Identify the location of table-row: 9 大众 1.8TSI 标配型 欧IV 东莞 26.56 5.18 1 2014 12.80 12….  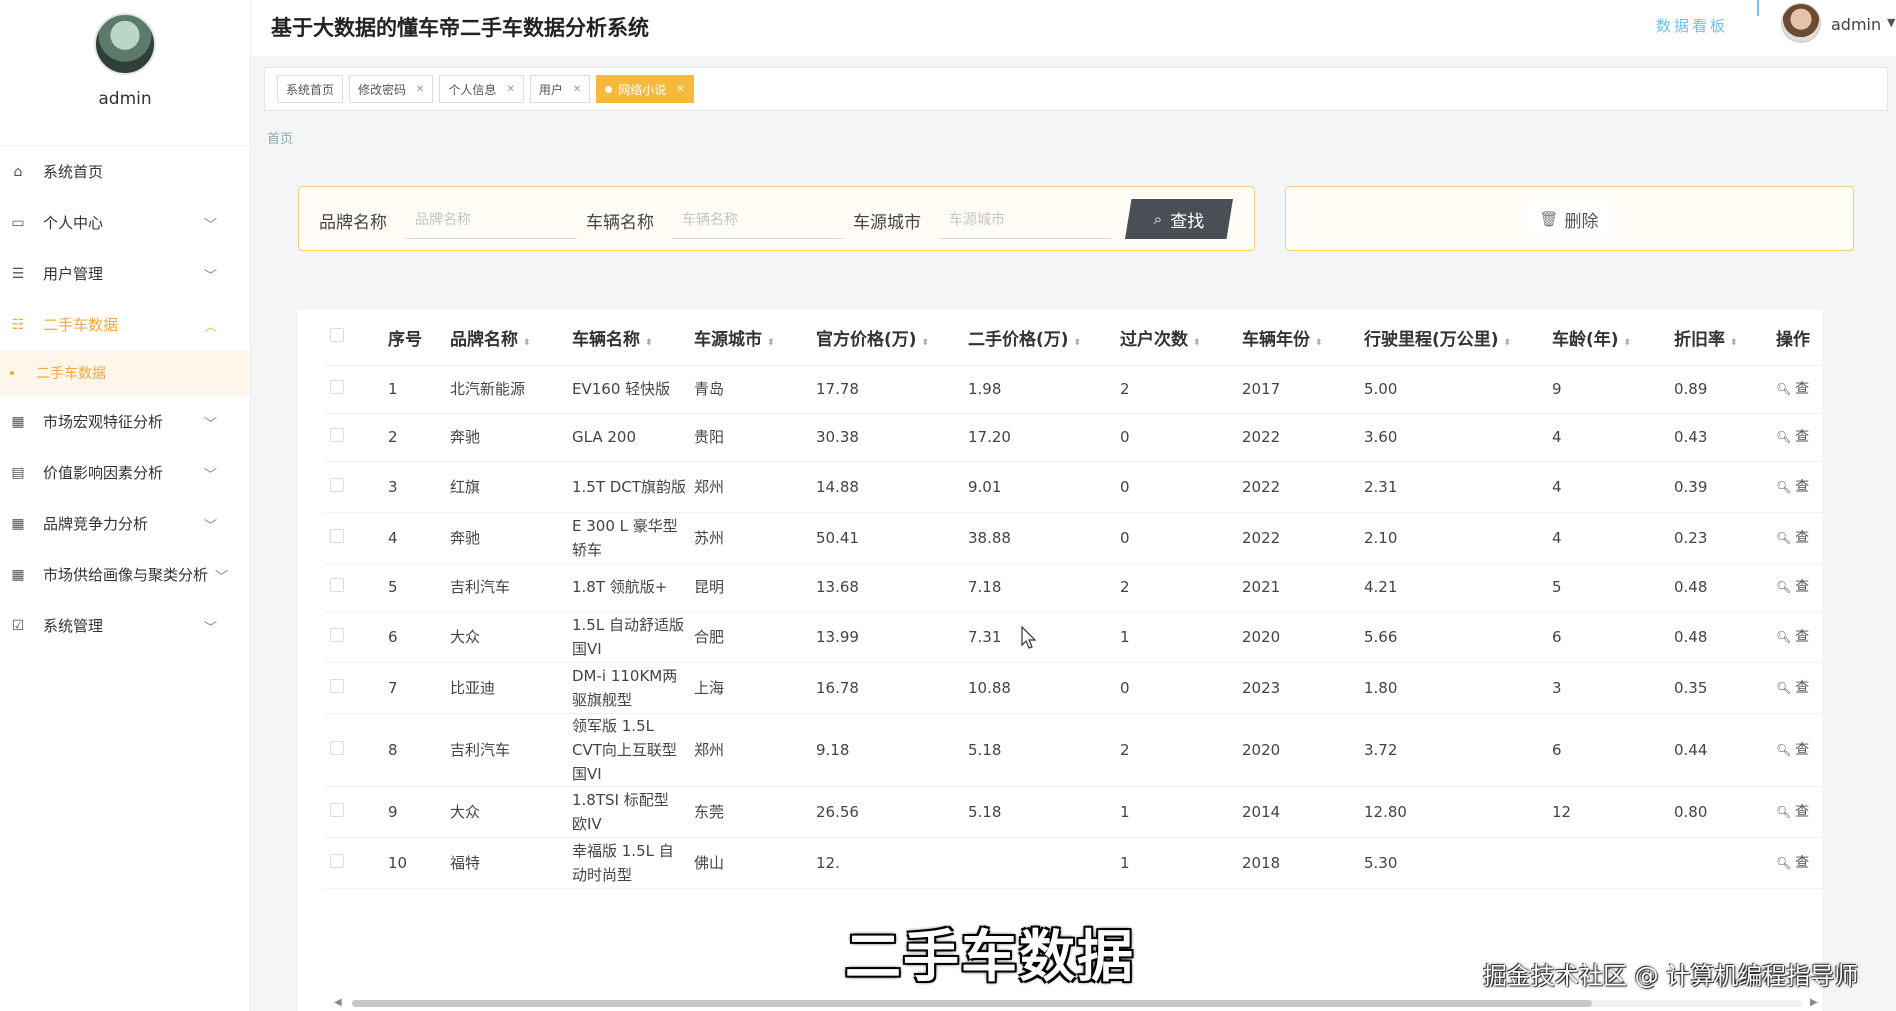
(1074, 812).